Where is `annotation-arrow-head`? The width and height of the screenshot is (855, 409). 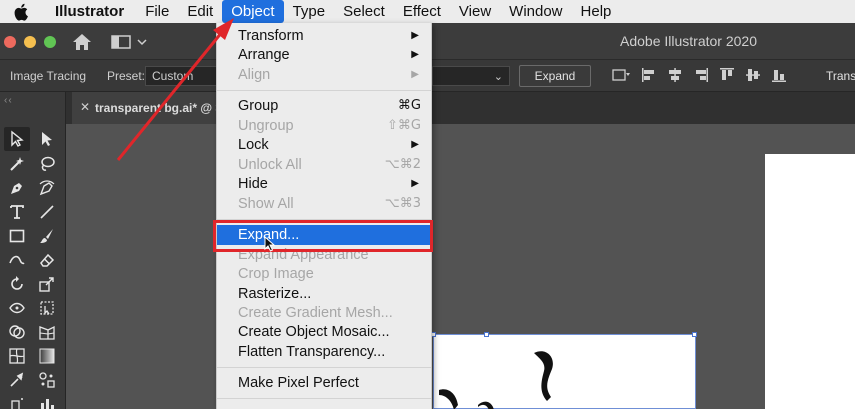 annotation-arrow-head is located at coordinates (223, 29).